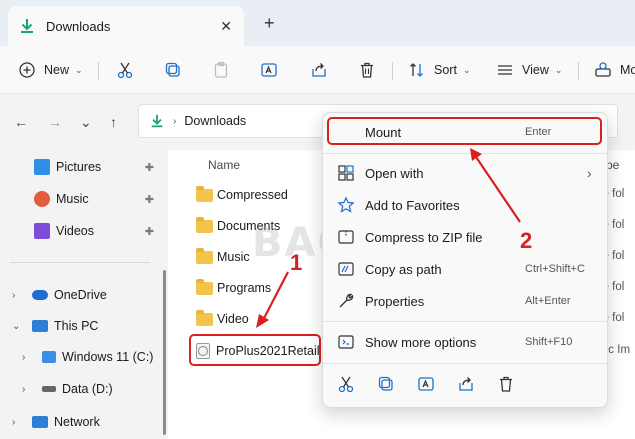 The height and width of the screenshot is (439, 635). What do you see at coordinates (395, 301) in the screenshot?
I see `menu-item-label: Properties` at bounding box center [395, 301].